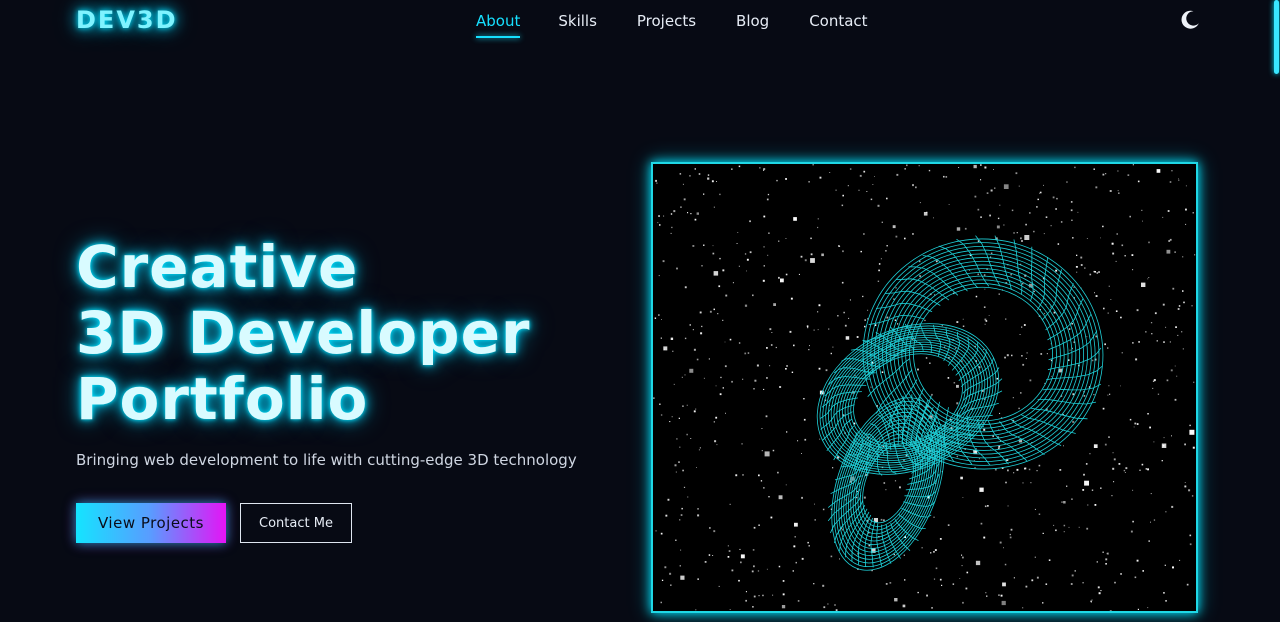  What do you see at coordinates (127, 20) in the screenshot?
I see `logo: DEV3D` at bounding box center [127, 20].